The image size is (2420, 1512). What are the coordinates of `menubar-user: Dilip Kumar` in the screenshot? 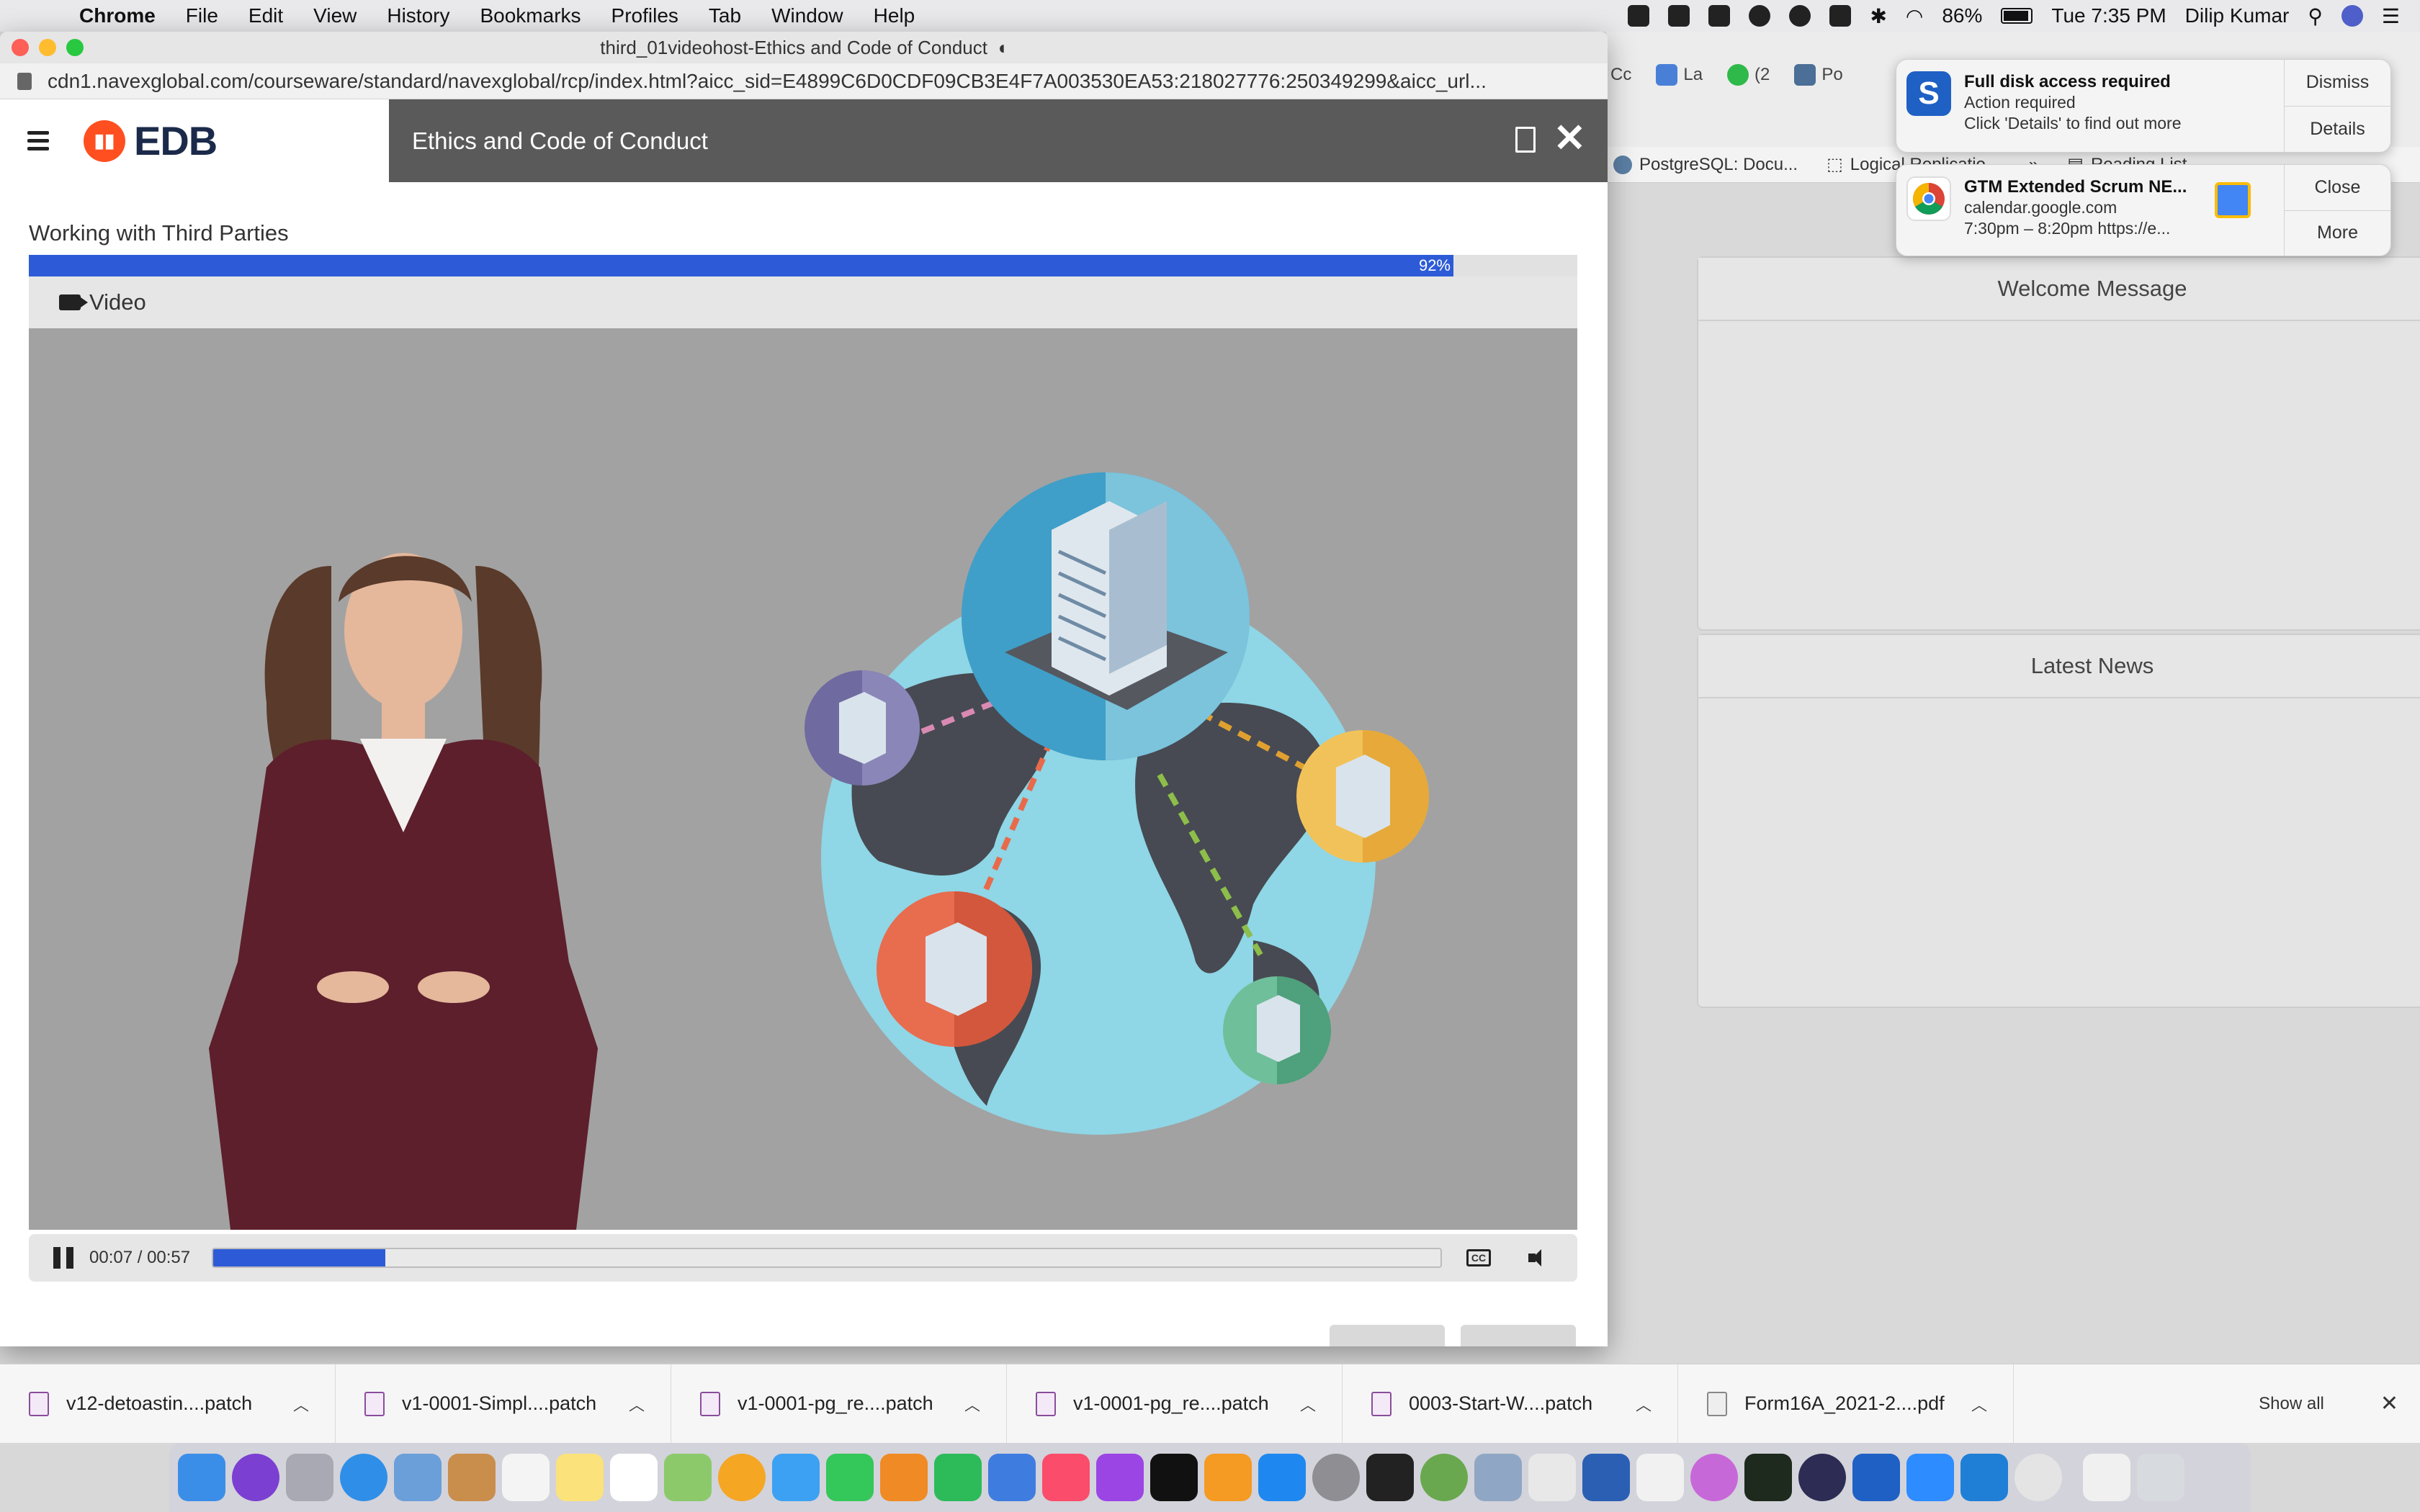 It's located at (2237, 15).